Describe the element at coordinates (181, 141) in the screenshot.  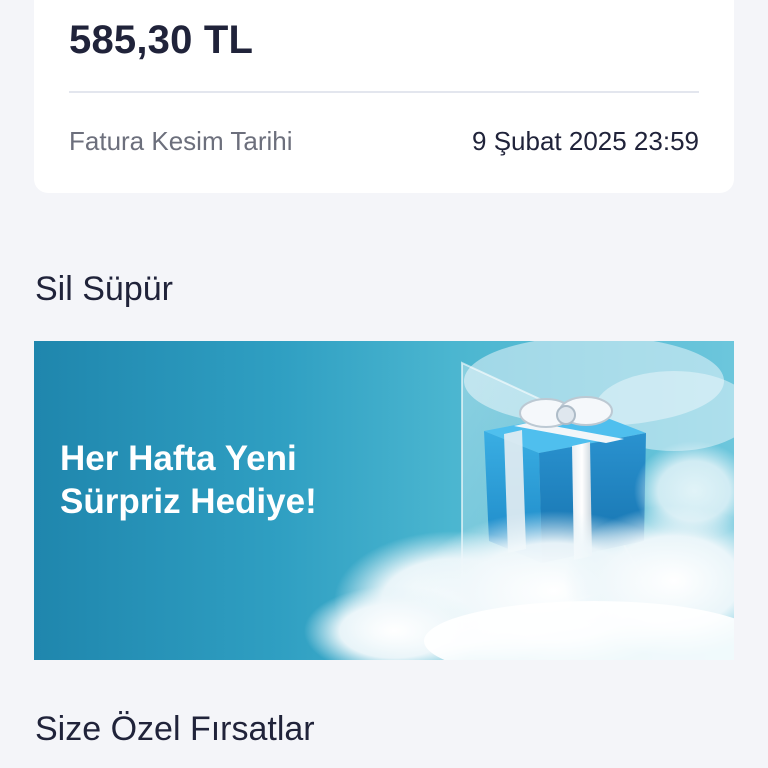
I see `invoice-date-label: Fatura Kesim Tarihi` at that location.